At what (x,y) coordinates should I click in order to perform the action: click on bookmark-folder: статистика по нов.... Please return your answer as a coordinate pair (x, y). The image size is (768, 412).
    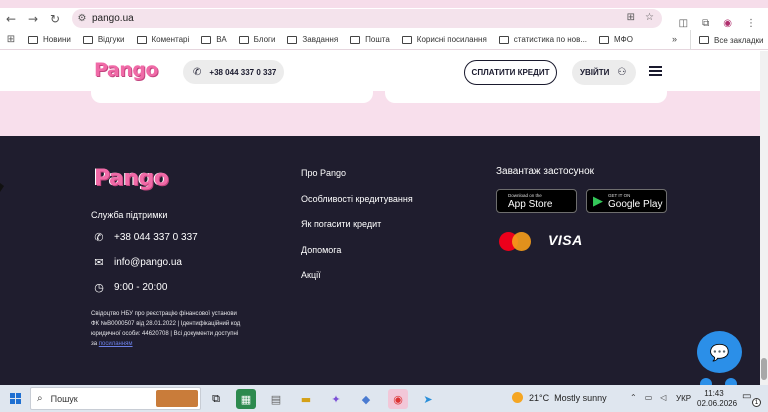
    Looking at the image, I should click on (542, 39).